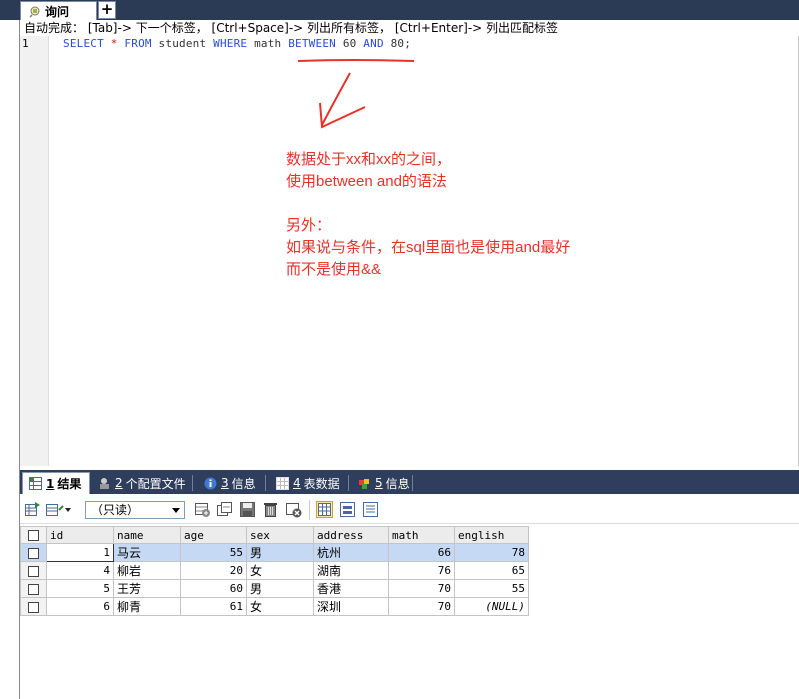 This screenshot has height=699, width=799. Describe the element at coordinates (297, 483) in the screenshot. I see `tab-table-data-num: 4` at that location.